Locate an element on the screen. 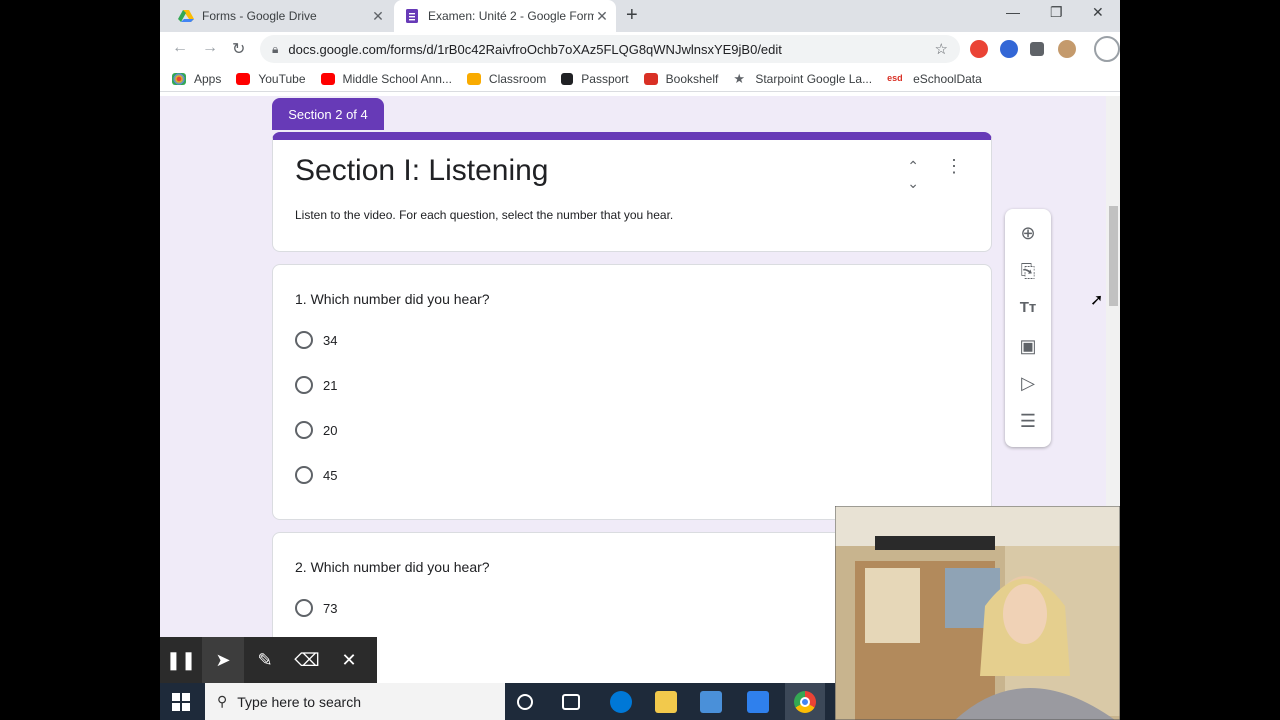 This screenshot has width=1280, height=720. option-label: 34 is located at coordinates (330, 340).